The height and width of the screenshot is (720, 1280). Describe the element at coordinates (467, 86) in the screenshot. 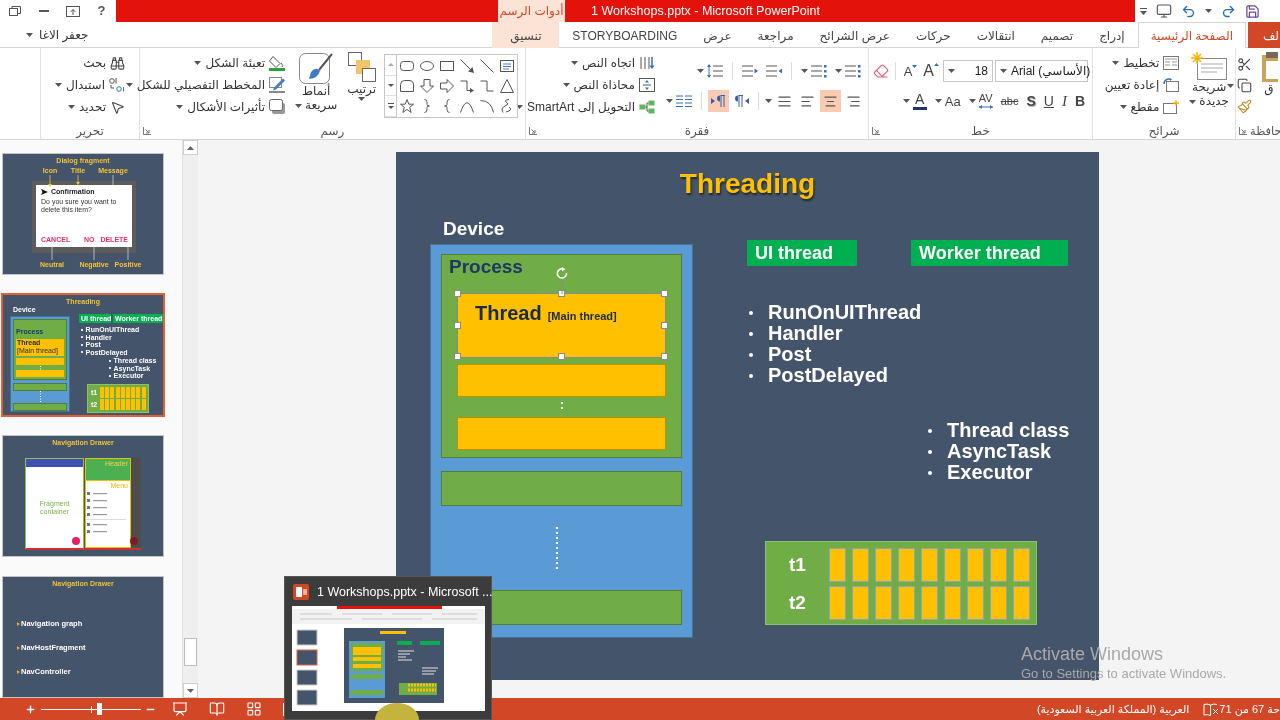

I see `elbow-arrow-icon` at that location.